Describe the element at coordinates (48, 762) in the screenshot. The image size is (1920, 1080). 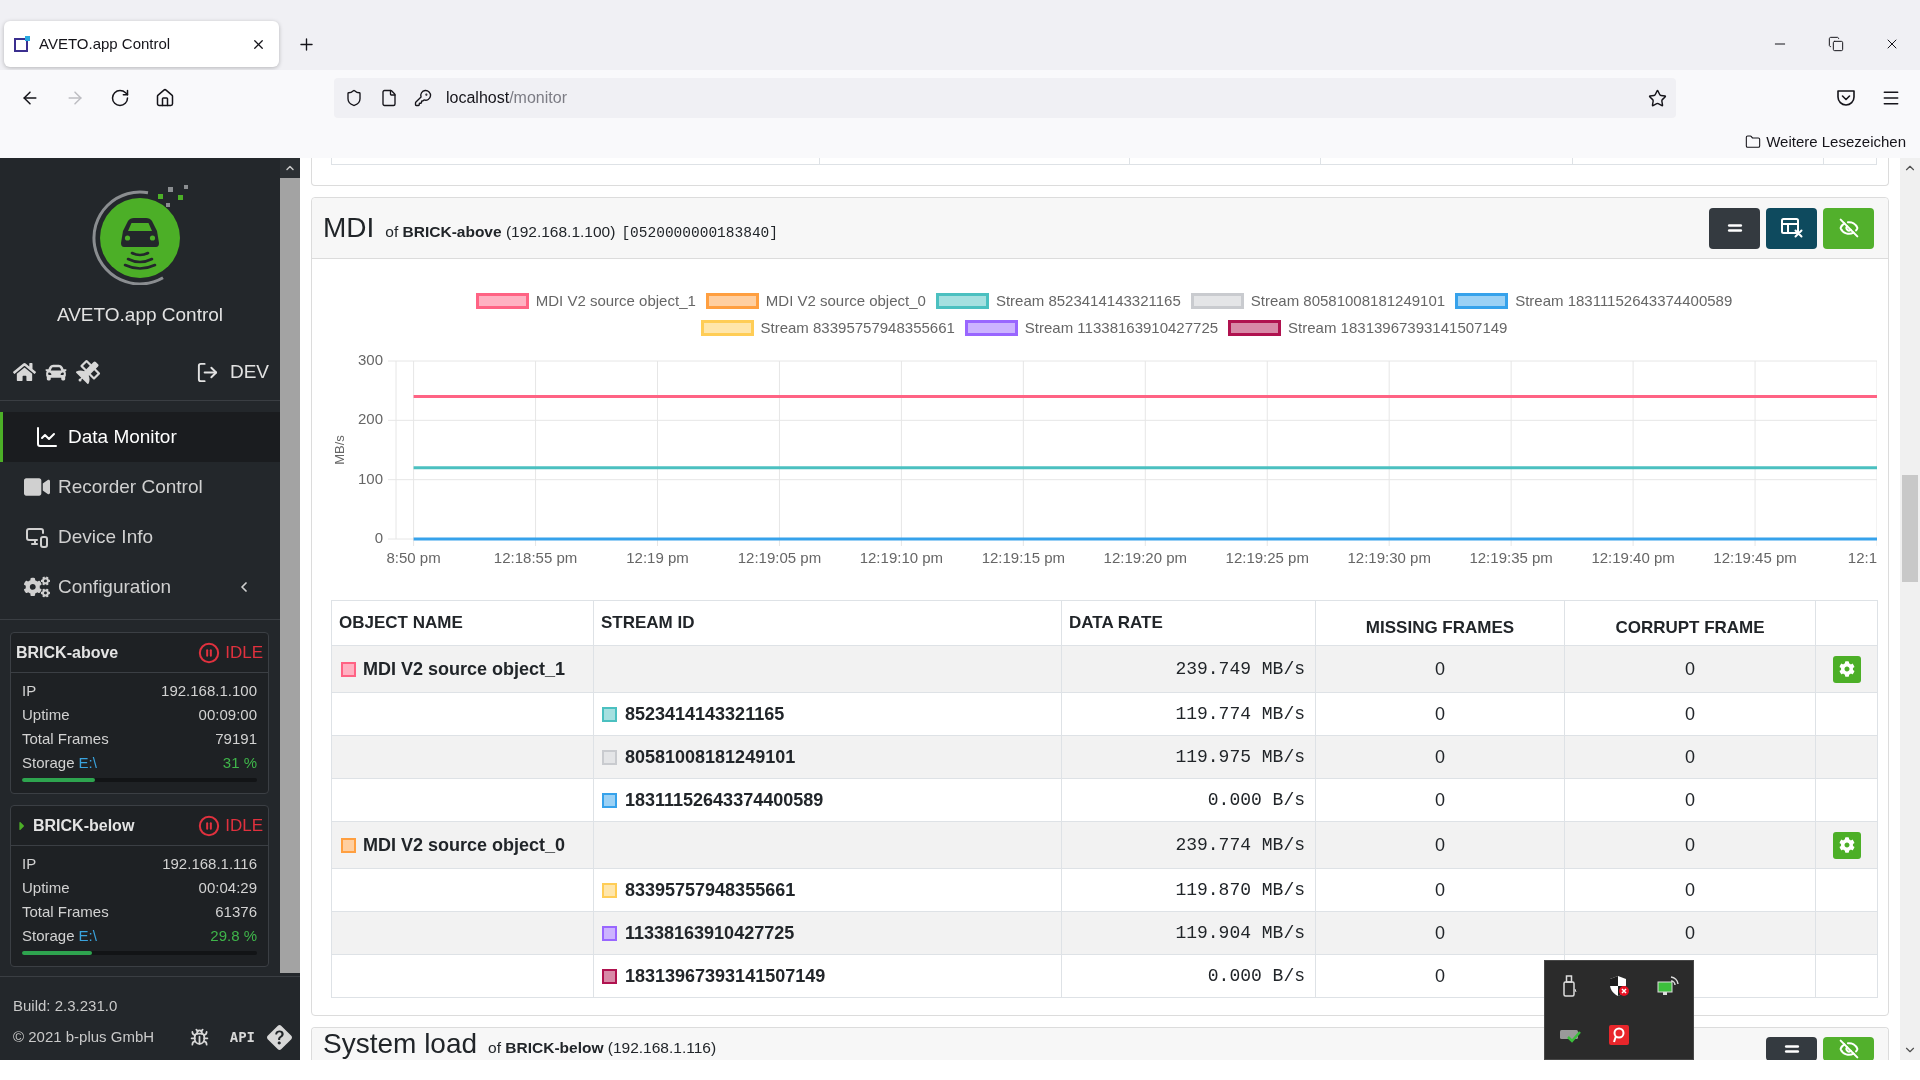
I see `field-label: Storage` at that location.